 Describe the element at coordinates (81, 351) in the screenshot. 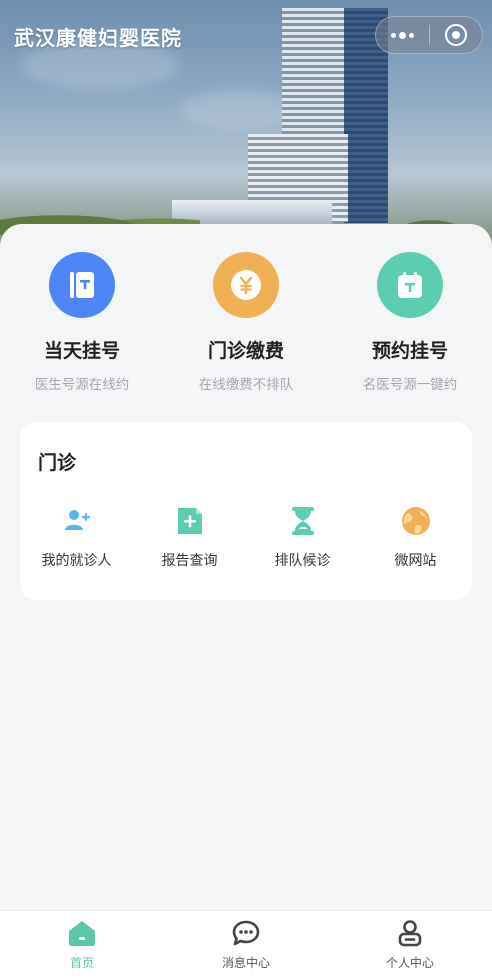

I see `service-title: 当天挂号` at that location.